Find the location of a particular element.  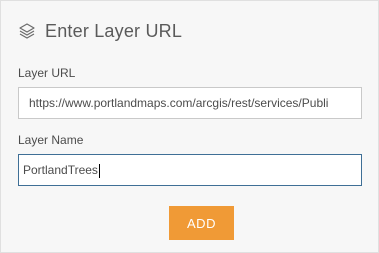

panel-header: Enter Layer URL is located at coordinates (99, 31).